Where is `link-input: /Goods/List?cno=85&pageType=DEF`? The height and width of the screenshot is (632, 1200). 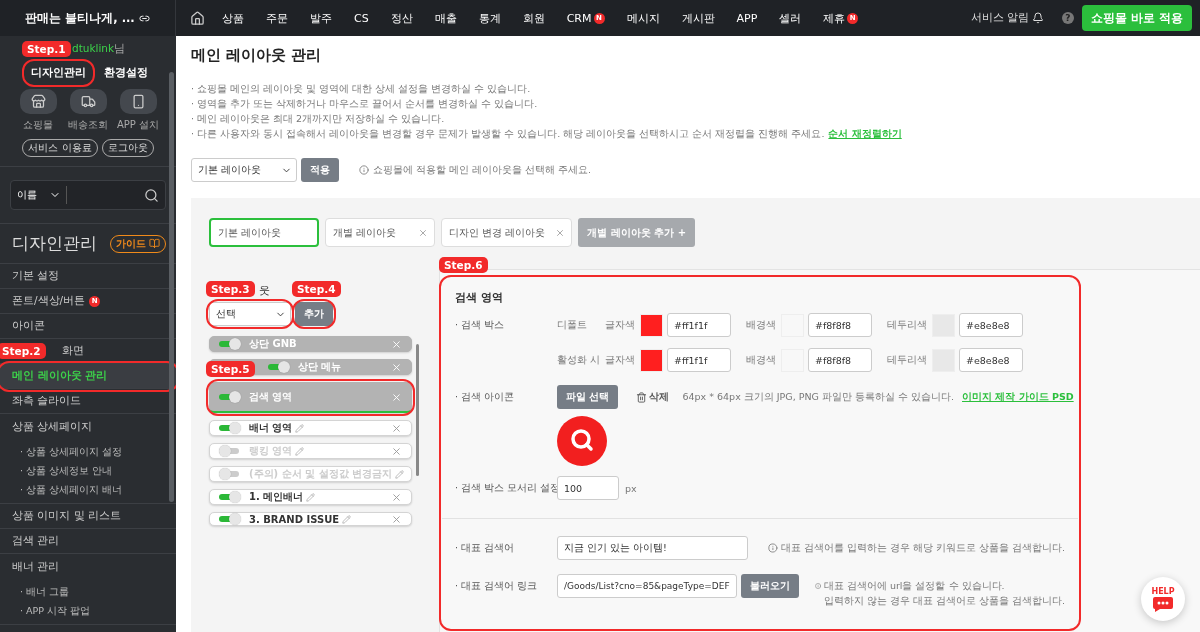
link-input: /Goods/List?cno=85&pageType=DEF is located at coordinates (647, 586).